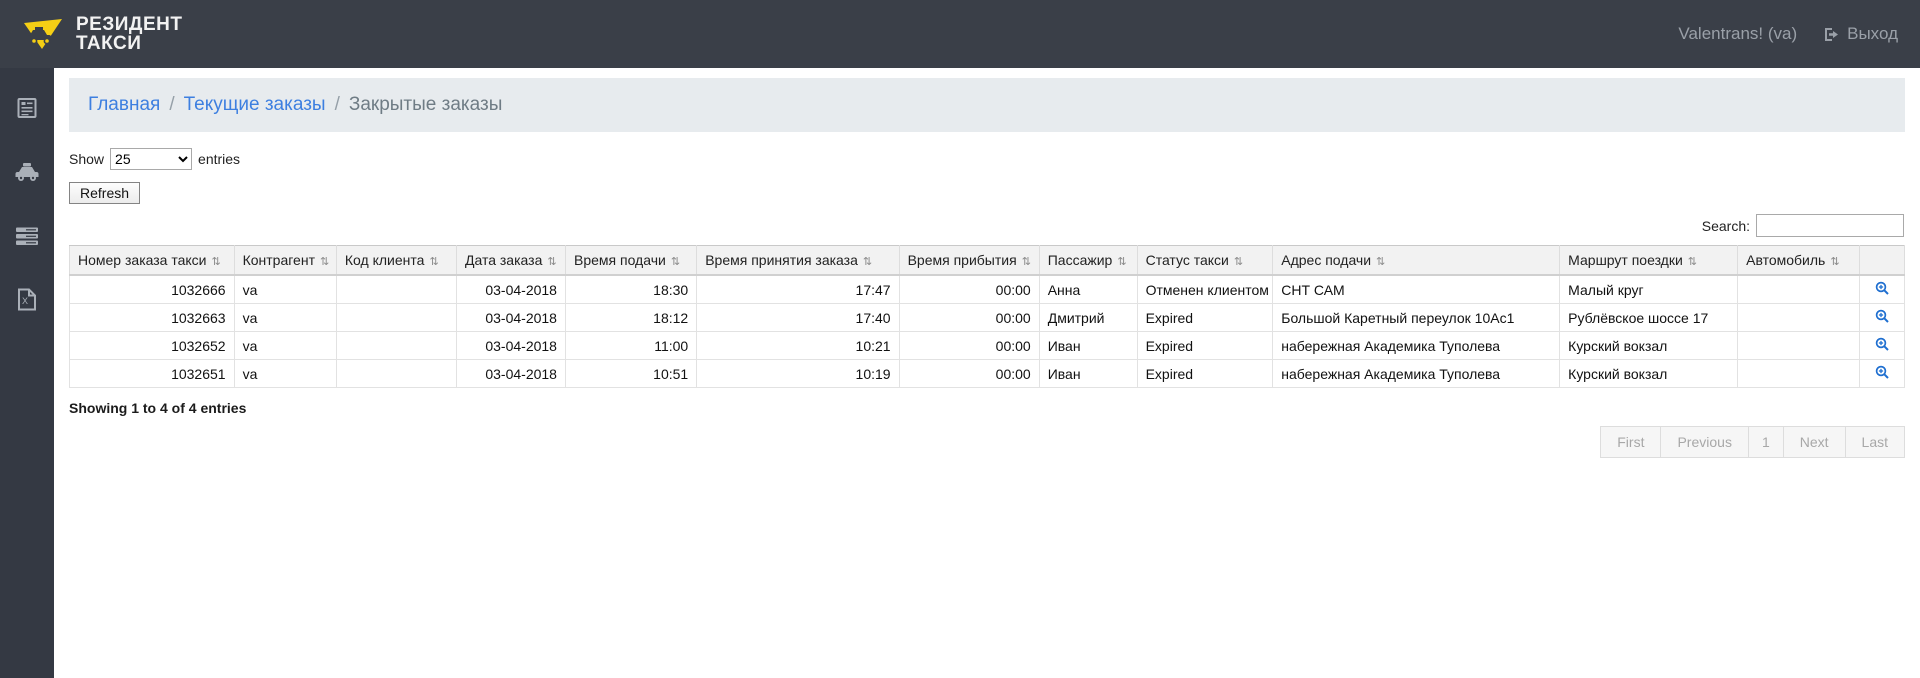  What do you see at coordinates (631, 373) in the screenshot?
I see `cell-pickup-time: 10:51` at bounding box center [631, 373].